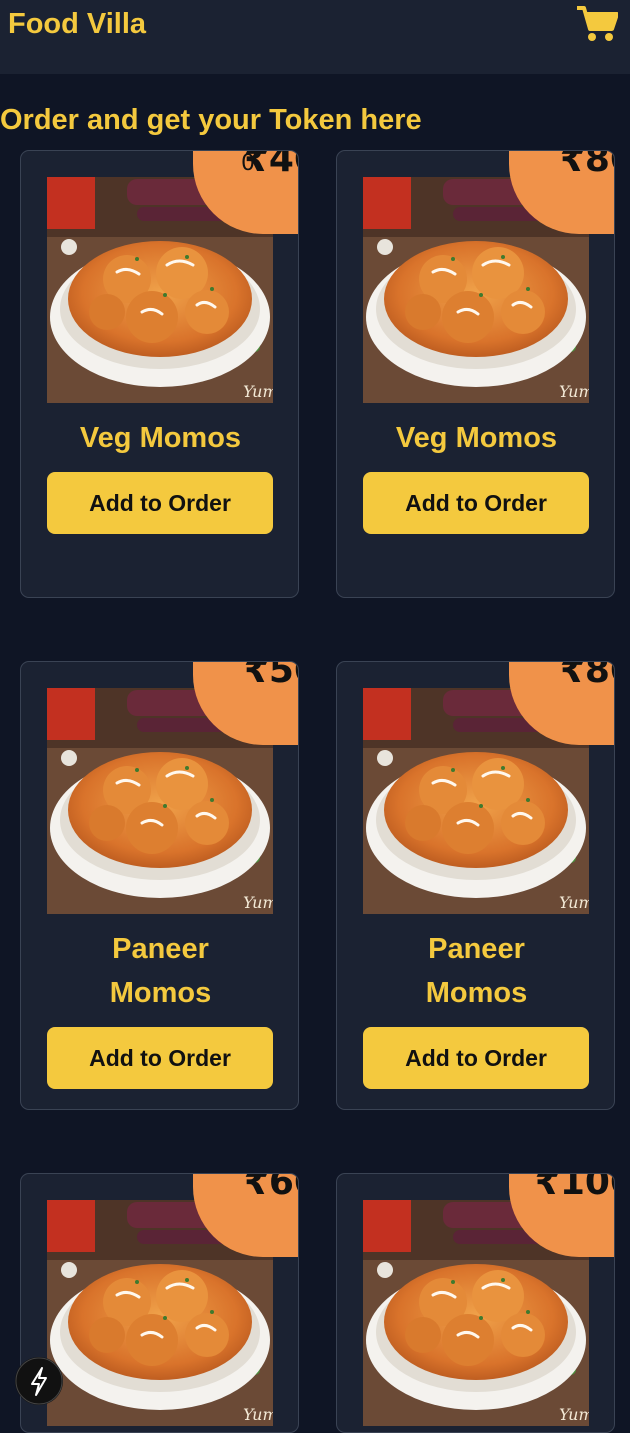 The height and width of the screenshot is (1433, 630). What do you see at coordinates (270, 1188) in the screenshot?
I see `price-label: ₹60` at bounding box center [270, 1188].